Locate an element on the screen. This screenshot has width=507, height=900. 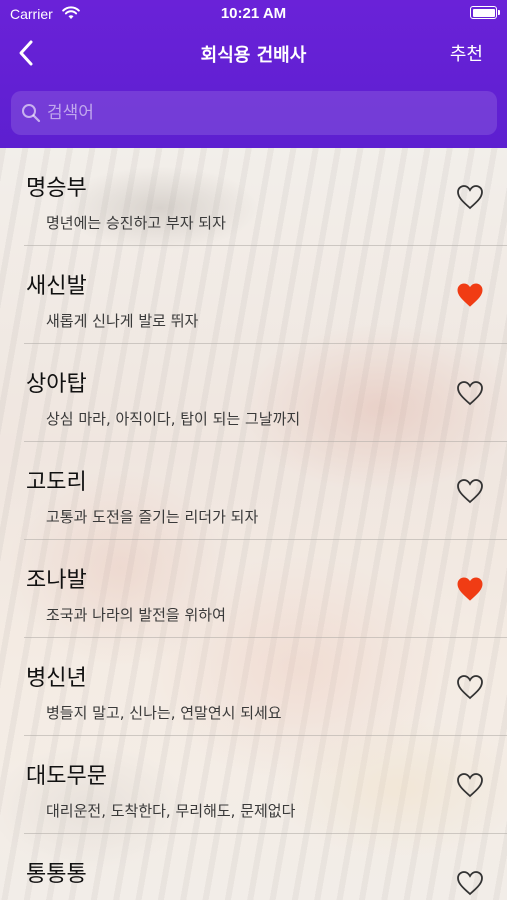
list-item: 고도리고통과 도전을 즐기는 리더가 되자 is located at coordinates (253, 491).